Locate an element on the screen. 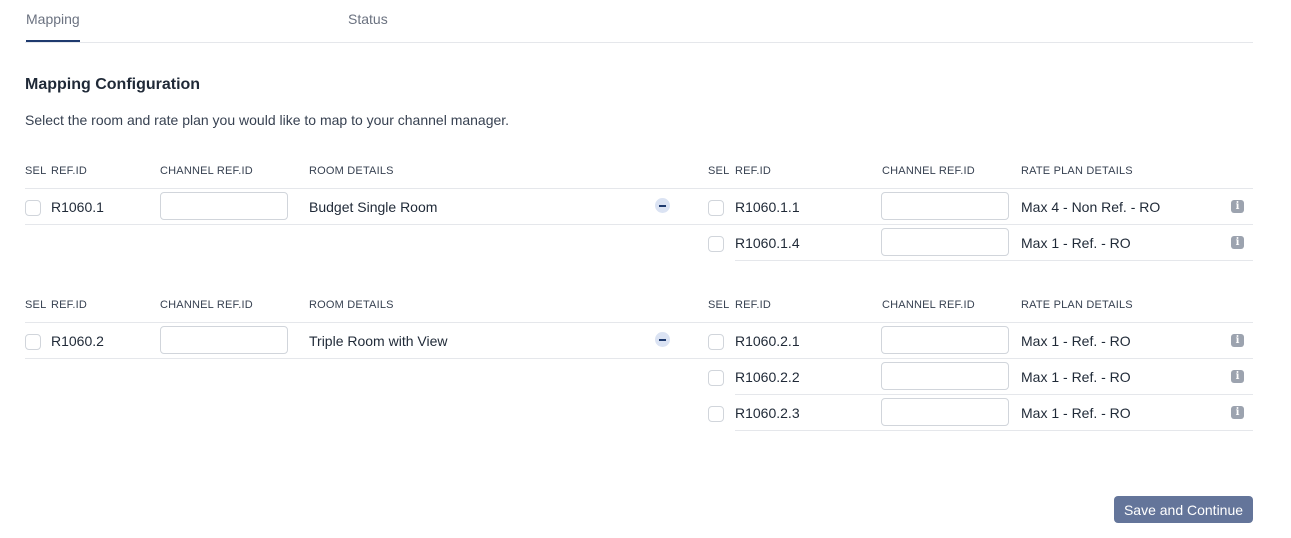 The height and width of the screenshot is (538, 1291). room-details: Triple Room with View is located at coordinates (378, 341).